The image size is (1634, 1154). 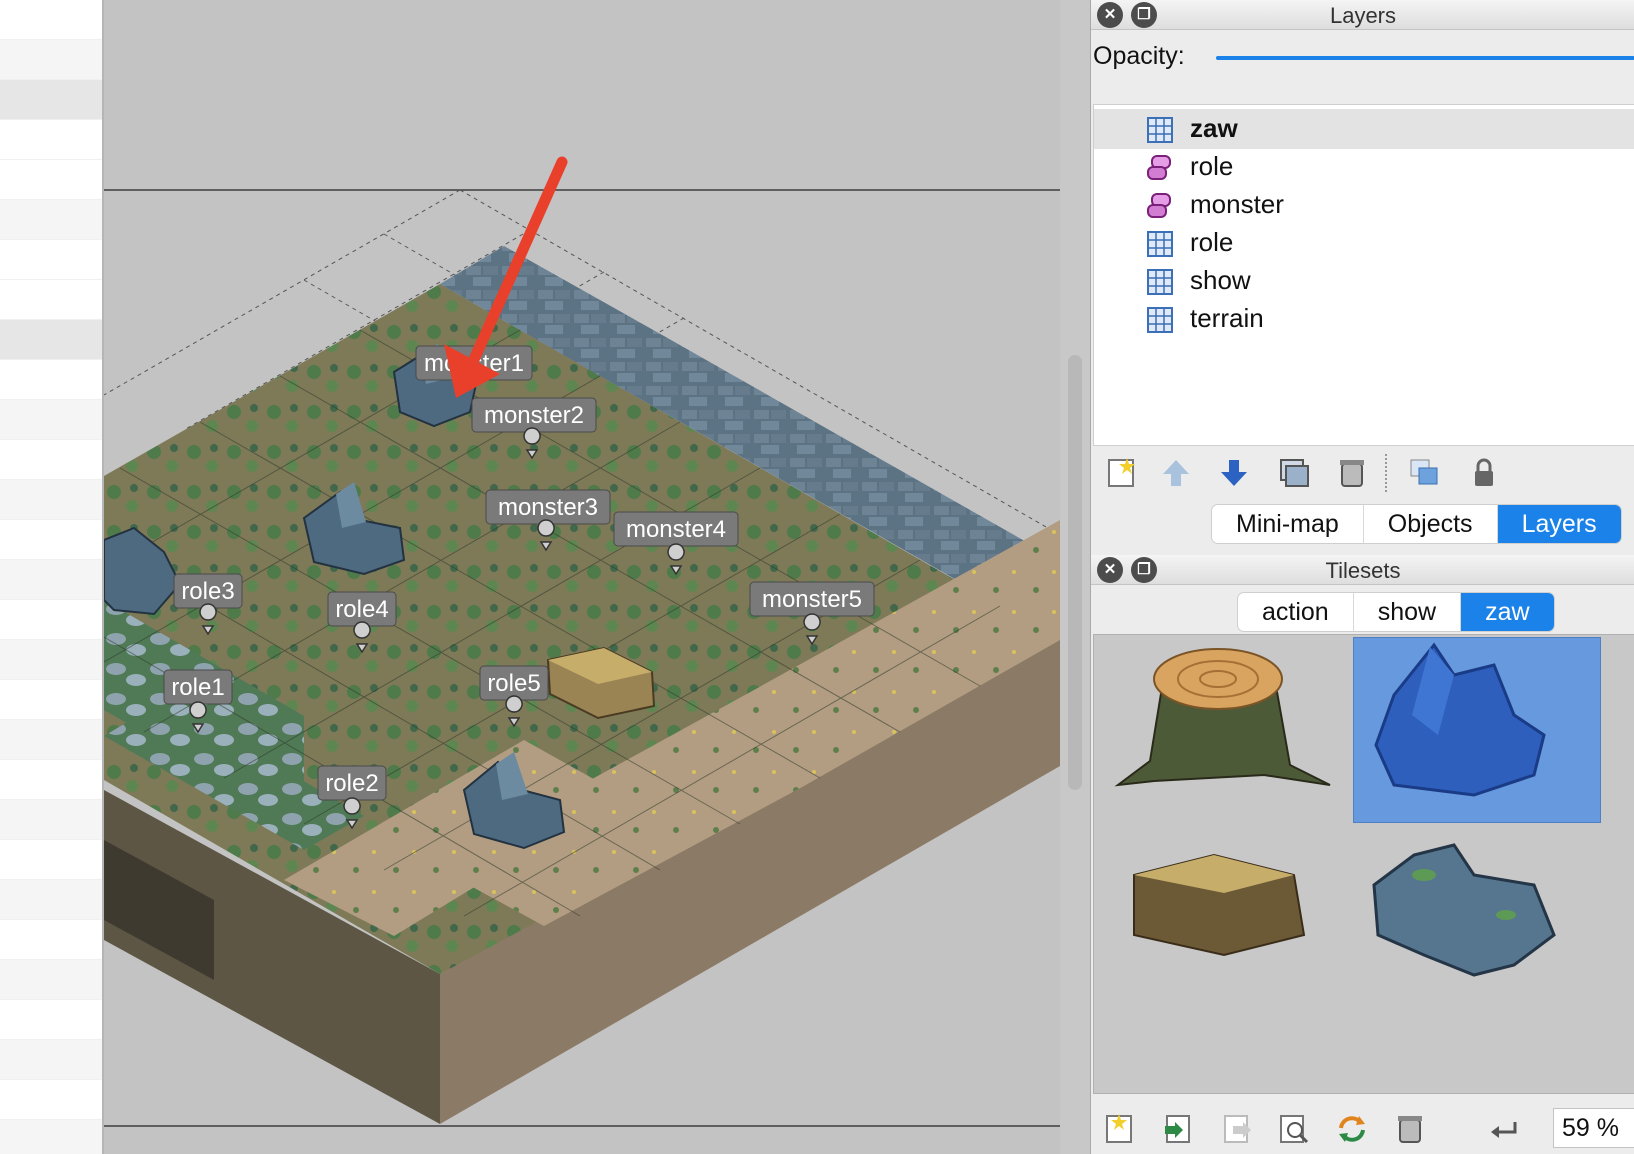 I want to click on tileset-tabs: action show zaw, so click(x=1396, y=612).